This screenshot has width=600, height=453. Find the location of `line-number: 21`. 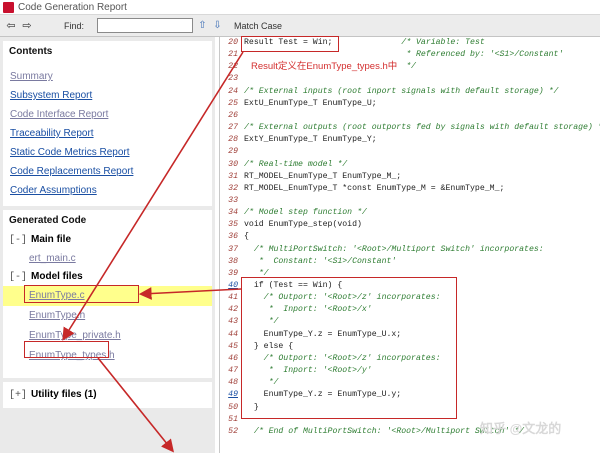

line-number: 21 is located at coordinates (233, 55).